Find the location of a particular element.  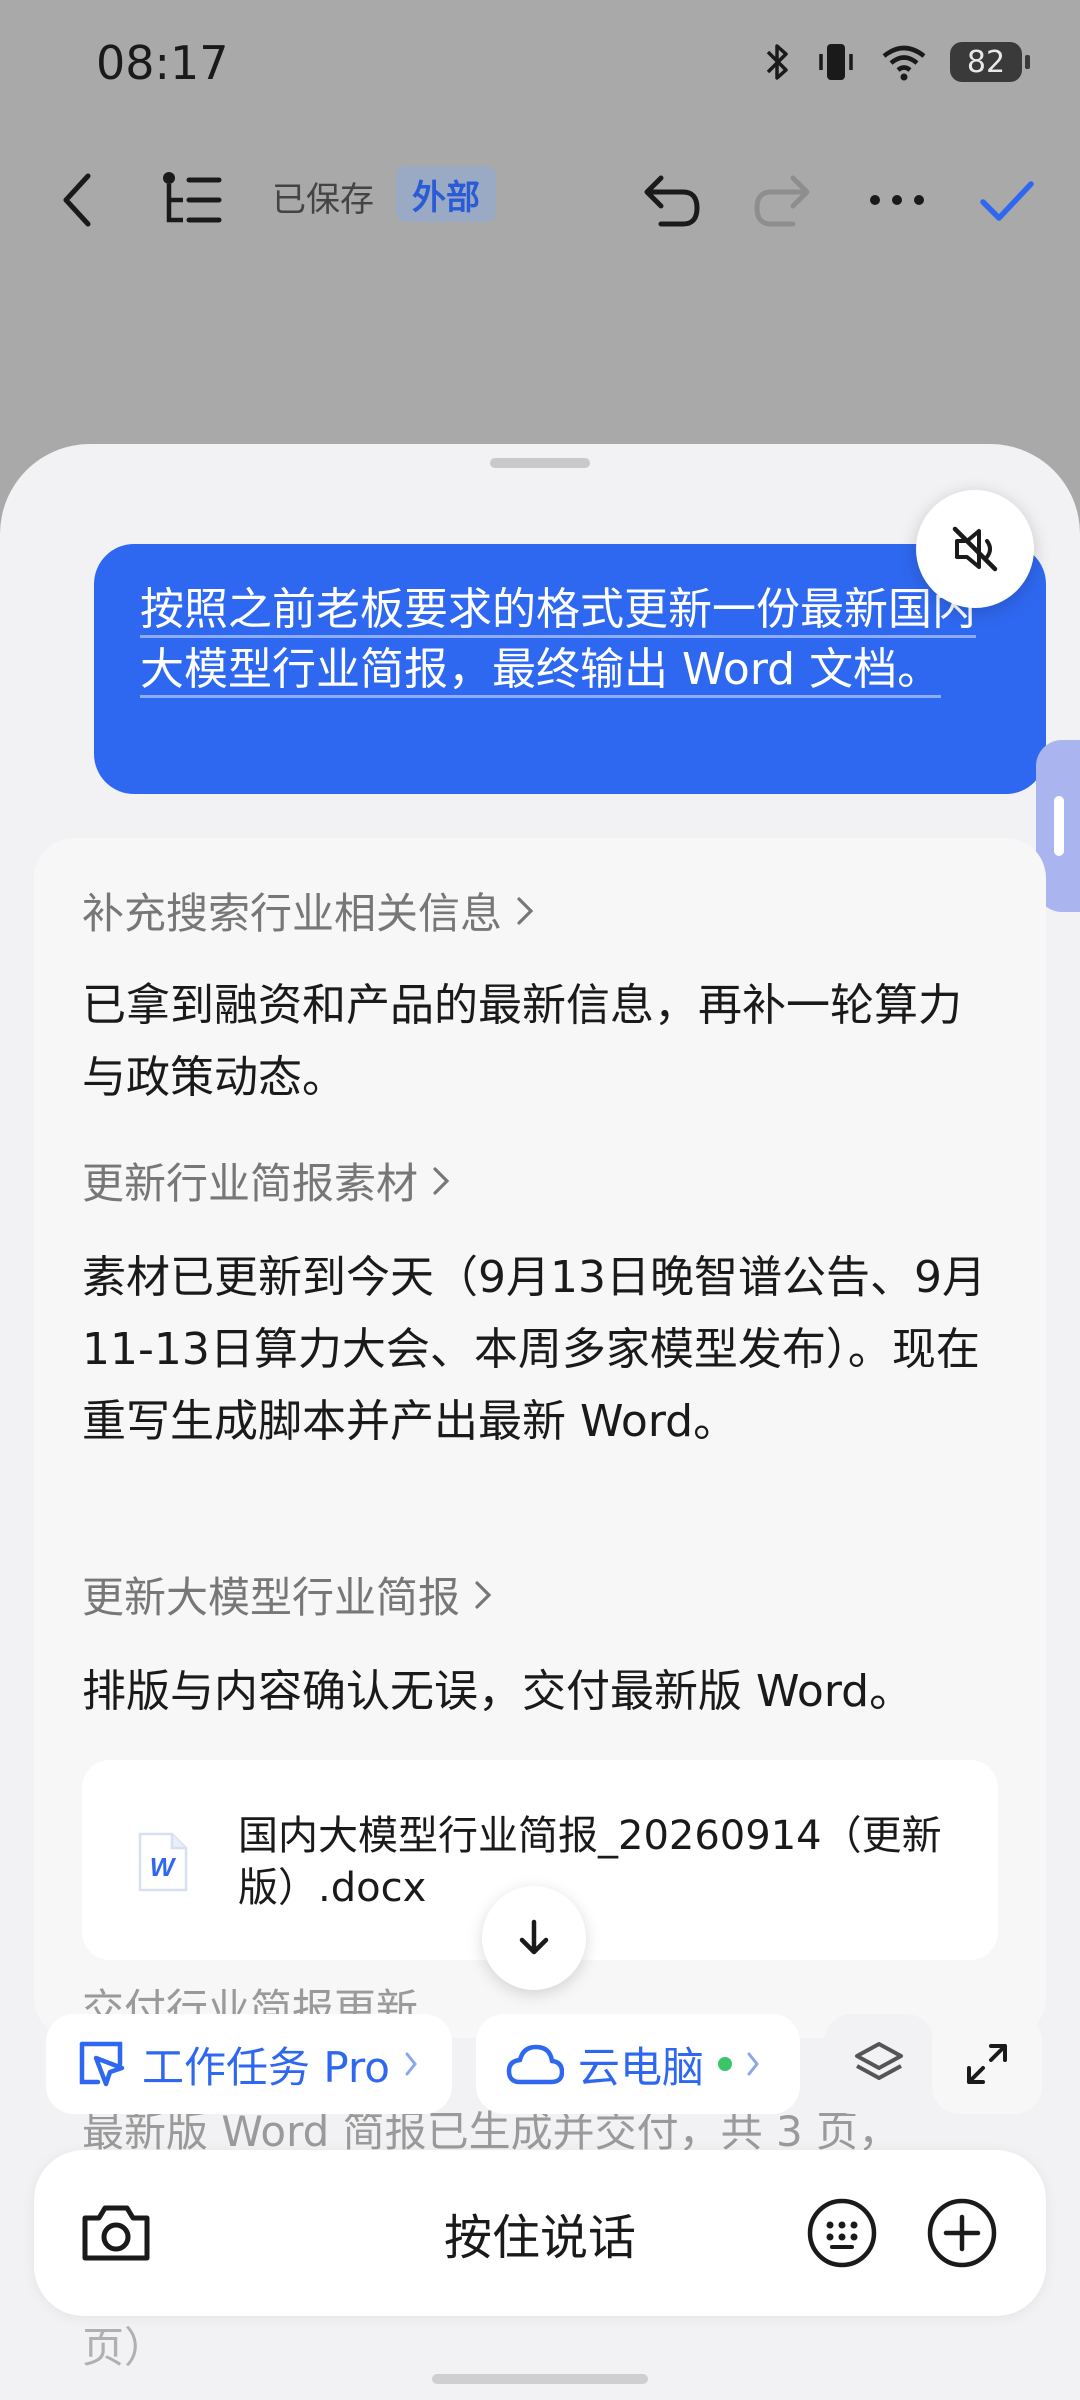

wifi-icon is located at coordinates (904, 63).